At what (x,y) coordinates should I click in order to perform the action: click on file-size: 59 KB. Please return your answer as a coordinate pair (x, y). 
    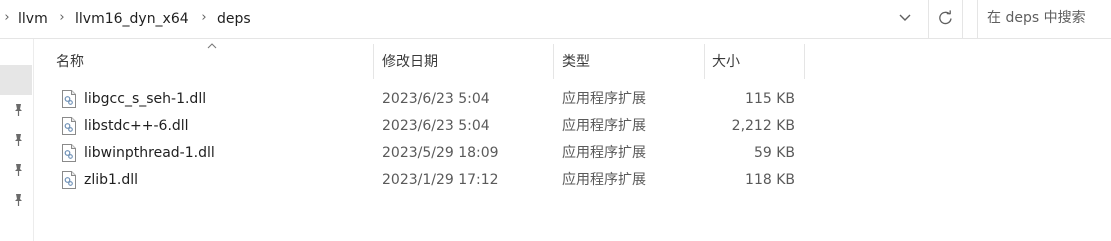
    Looking at the image, I should click on (774, 153).